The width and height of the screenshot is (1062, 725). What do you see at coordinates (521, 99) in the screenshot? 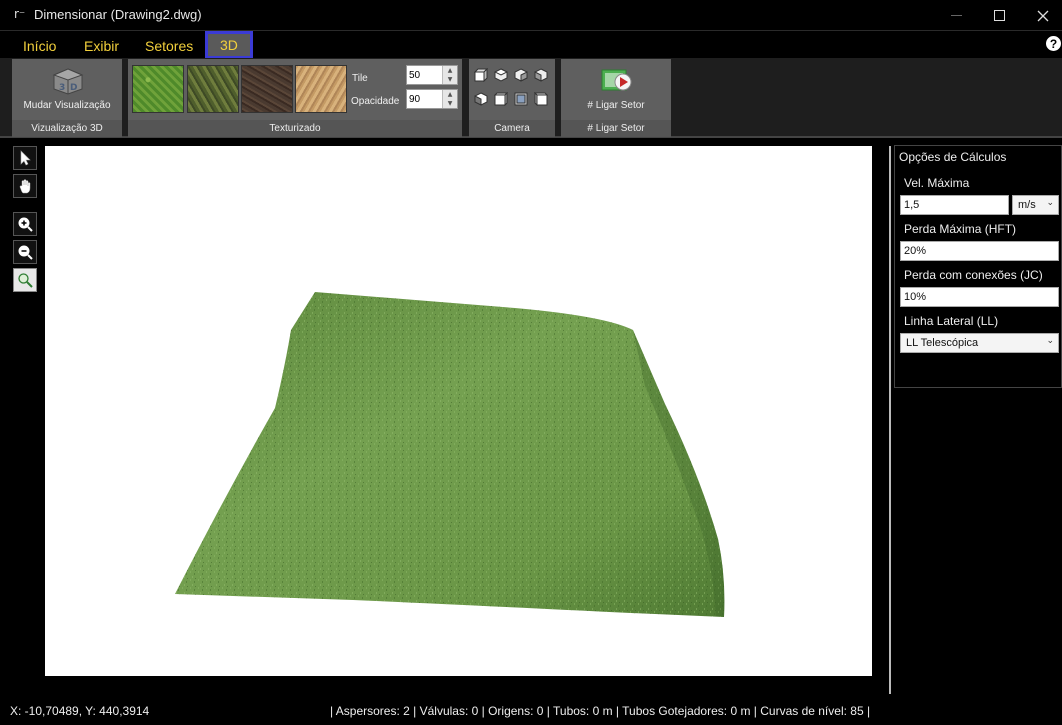
I see `view-cube-iso-icon` at bounding box center [521, 99].